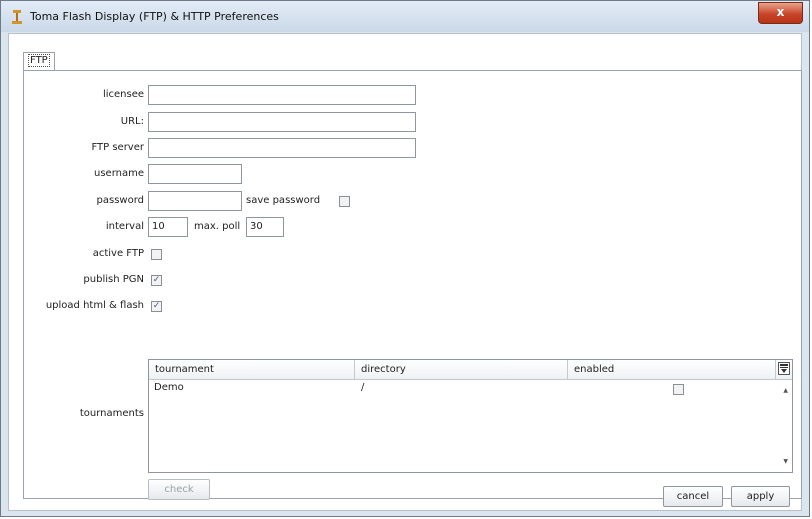 The height and width of the screenshot is (519, 812). Describe the element at coordinates (111, 413) in the screenshot. I see `tournaments-label: tournaments` at that location.